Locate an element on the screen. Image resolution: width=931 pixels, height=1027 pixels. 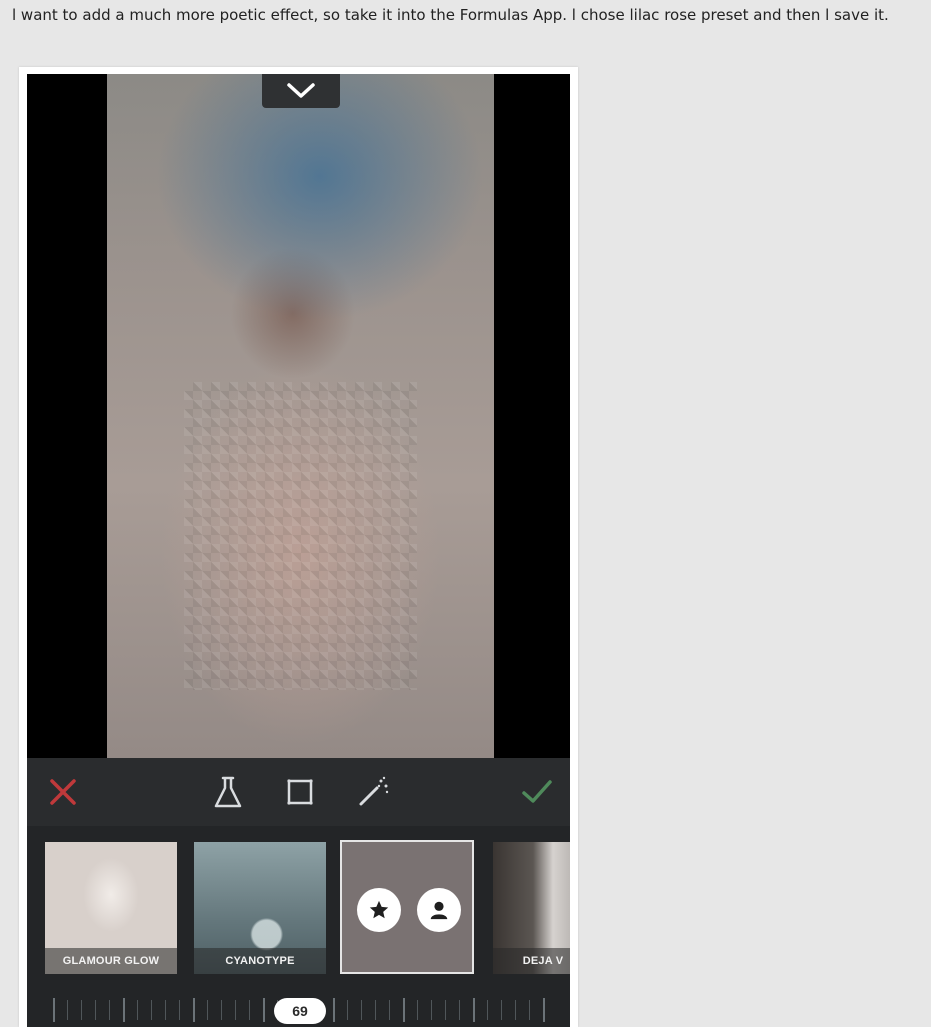
close-icon is located at coordinates (63, 792).